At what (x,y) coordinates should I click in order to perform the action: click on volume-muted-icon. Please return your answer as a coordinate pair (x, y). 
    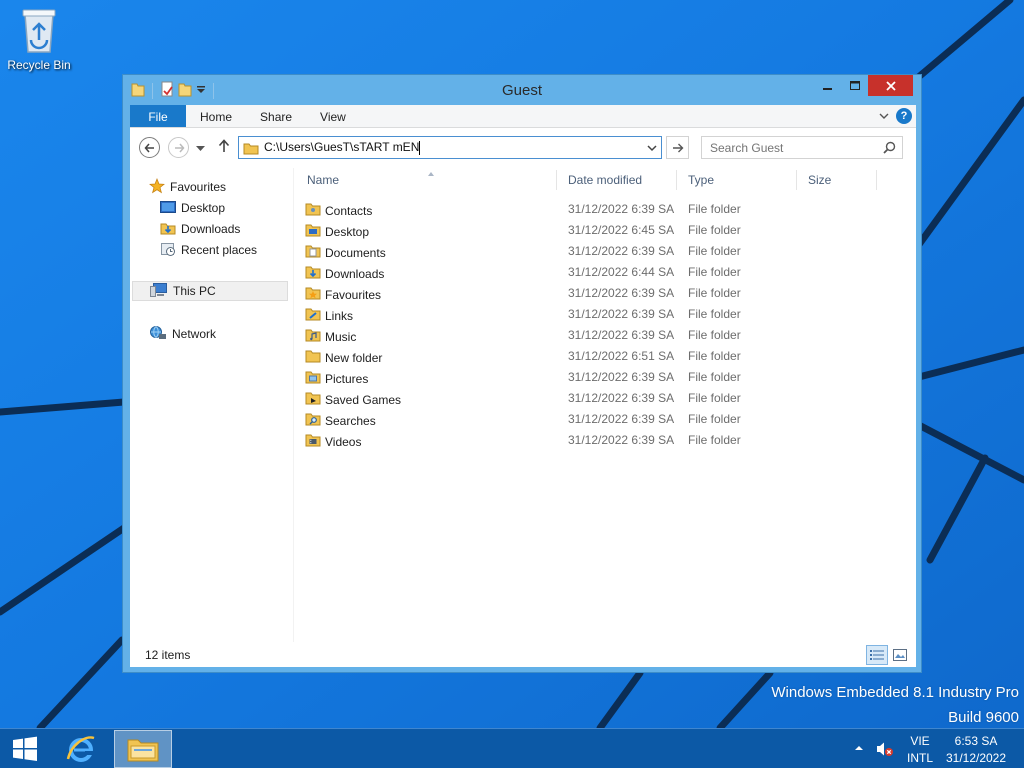
    Looking at the image, I should click on (885, 750).